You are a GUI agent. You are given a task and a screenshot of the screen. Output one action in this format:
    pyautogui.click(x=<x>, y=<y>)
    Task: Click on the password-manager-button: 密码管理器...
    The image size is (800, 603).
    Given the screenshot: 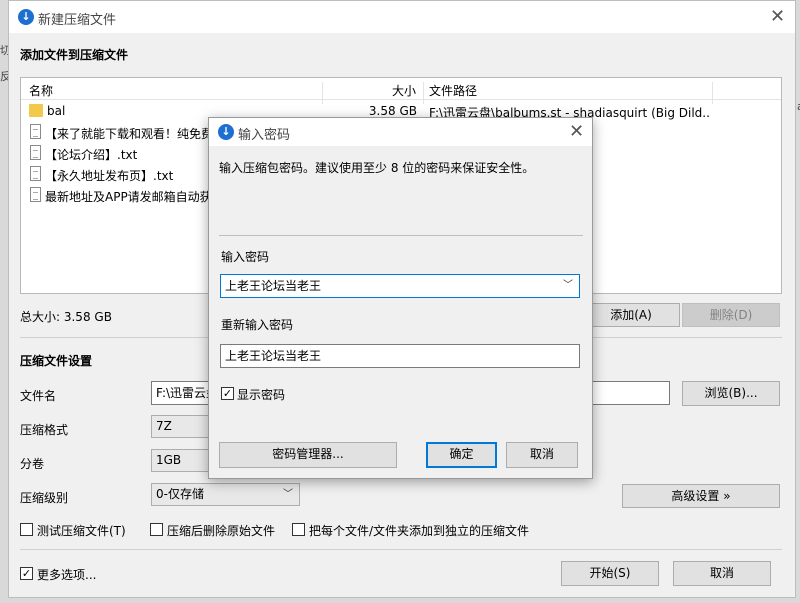 What is the action you would take?
    pyautogui.click(x=308, y=455)
    